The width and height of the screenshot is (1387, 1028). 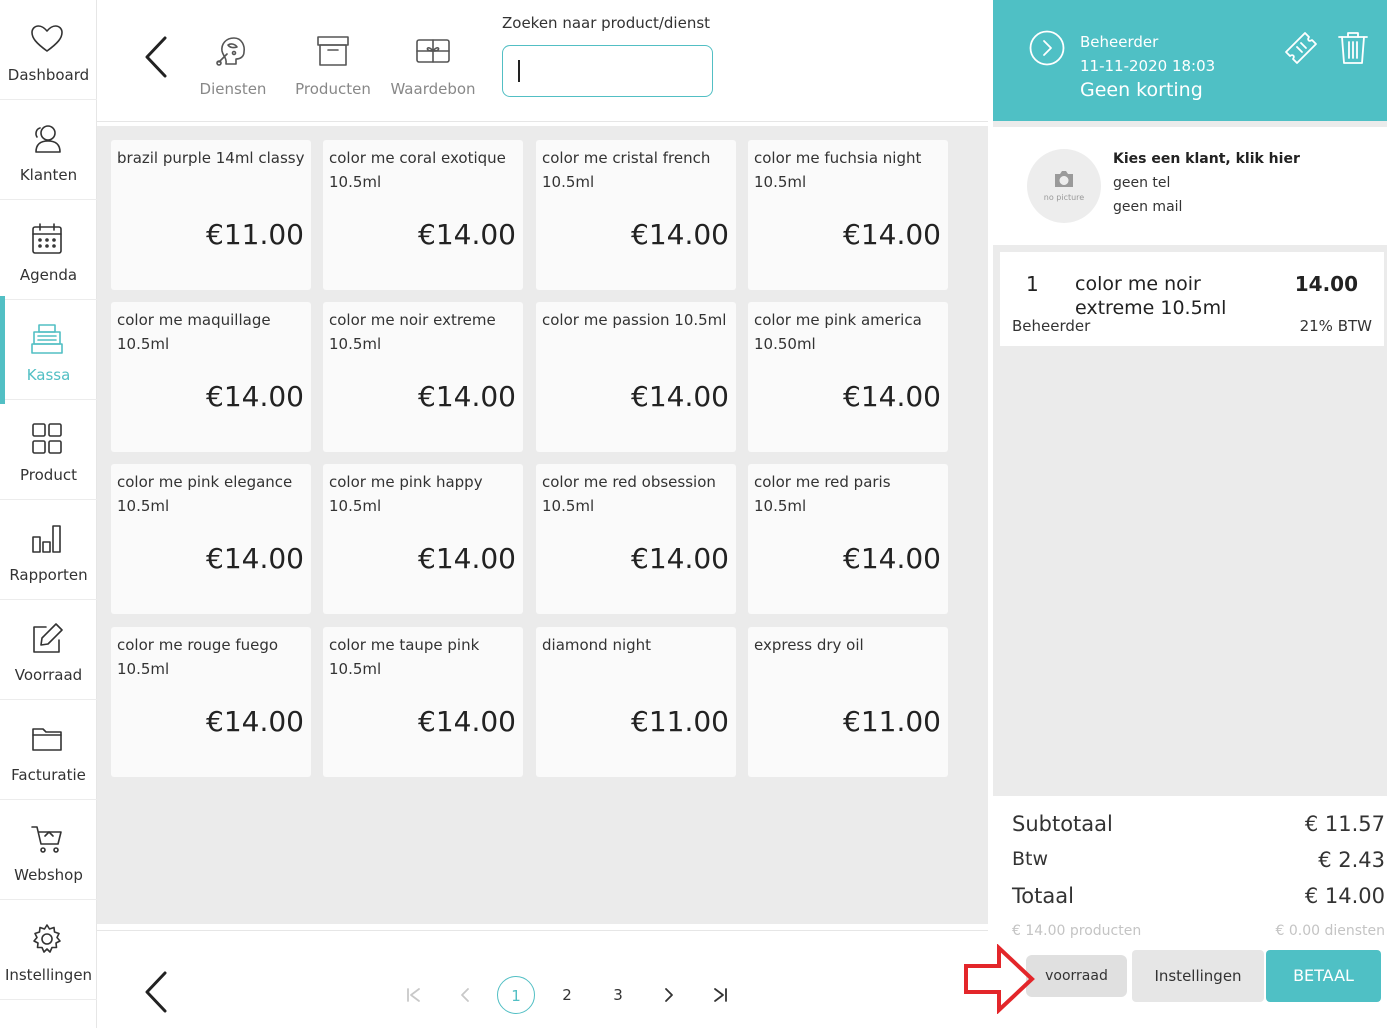 I want to click on sidebar-item-label: Agenda, so click(x=48, y=275).